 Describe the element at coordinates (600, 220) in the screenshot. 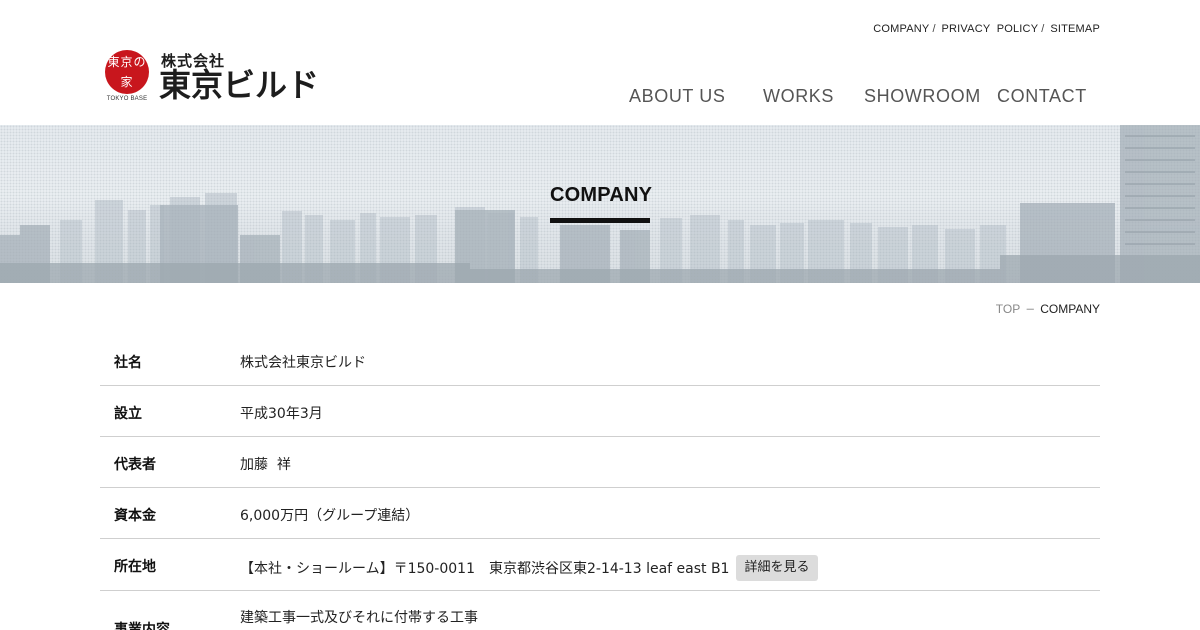

I see `page-title-underline` at that location.